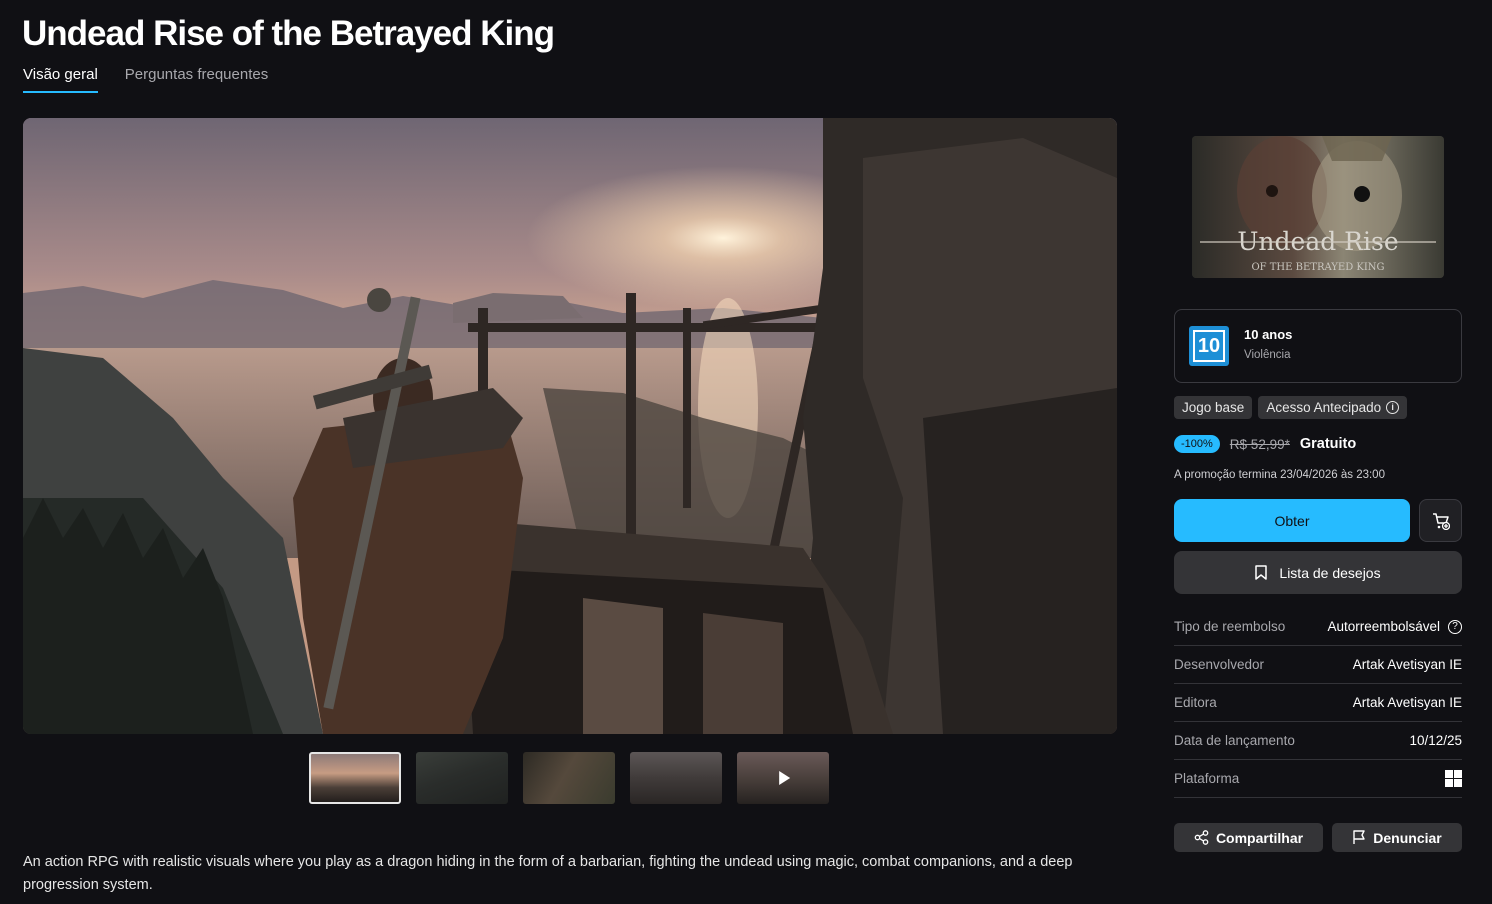  What do you see at coordinates (1453, 778) in the screenshot?
I see `windows-icon` at bounding box center [1453, 778].